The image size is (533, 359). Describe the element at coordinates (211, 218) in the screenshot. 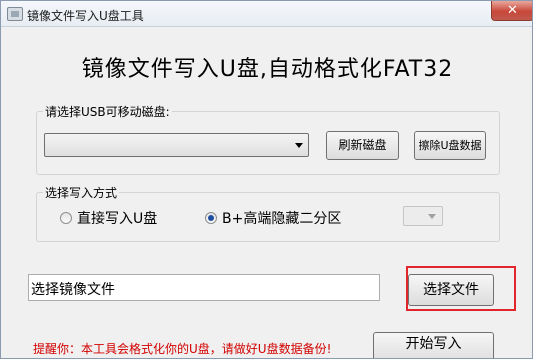

I see `radio-hidden-partition` at that location.